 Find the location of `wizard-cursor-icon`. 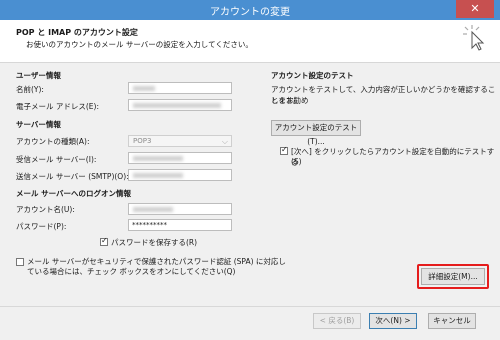

wizard-cursor-icon is located at coordinates (474, 38).